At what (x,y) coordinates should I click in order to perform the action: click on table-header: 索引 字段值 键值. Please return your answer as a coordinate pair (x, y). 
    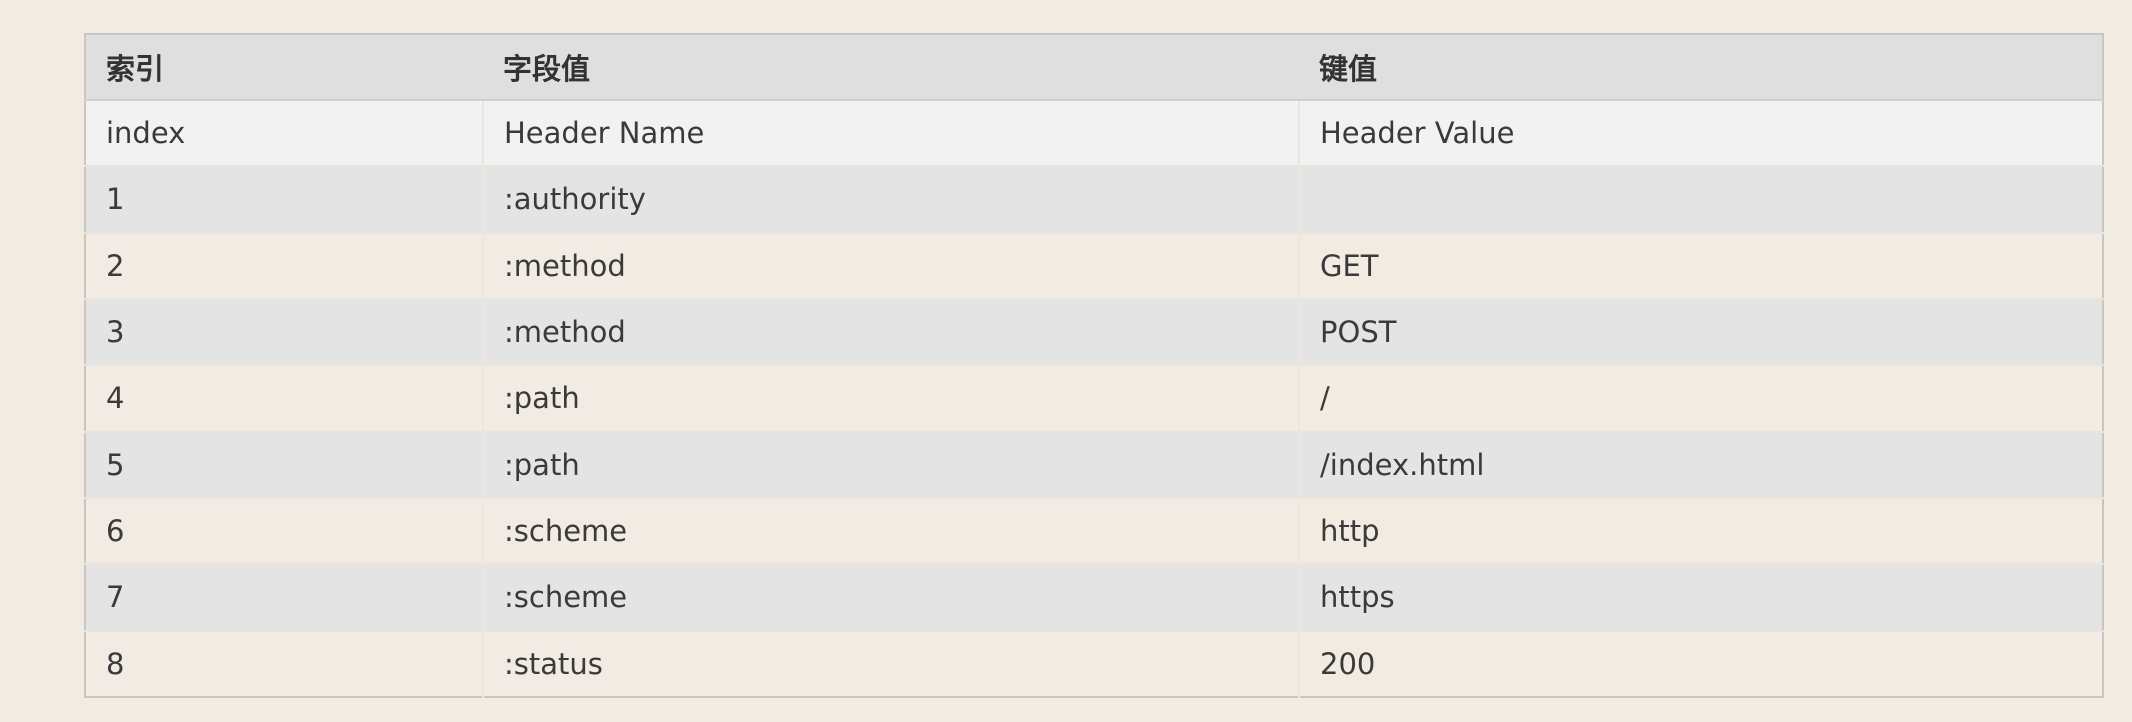
    Looking at the image, I should click on (1094, 67).